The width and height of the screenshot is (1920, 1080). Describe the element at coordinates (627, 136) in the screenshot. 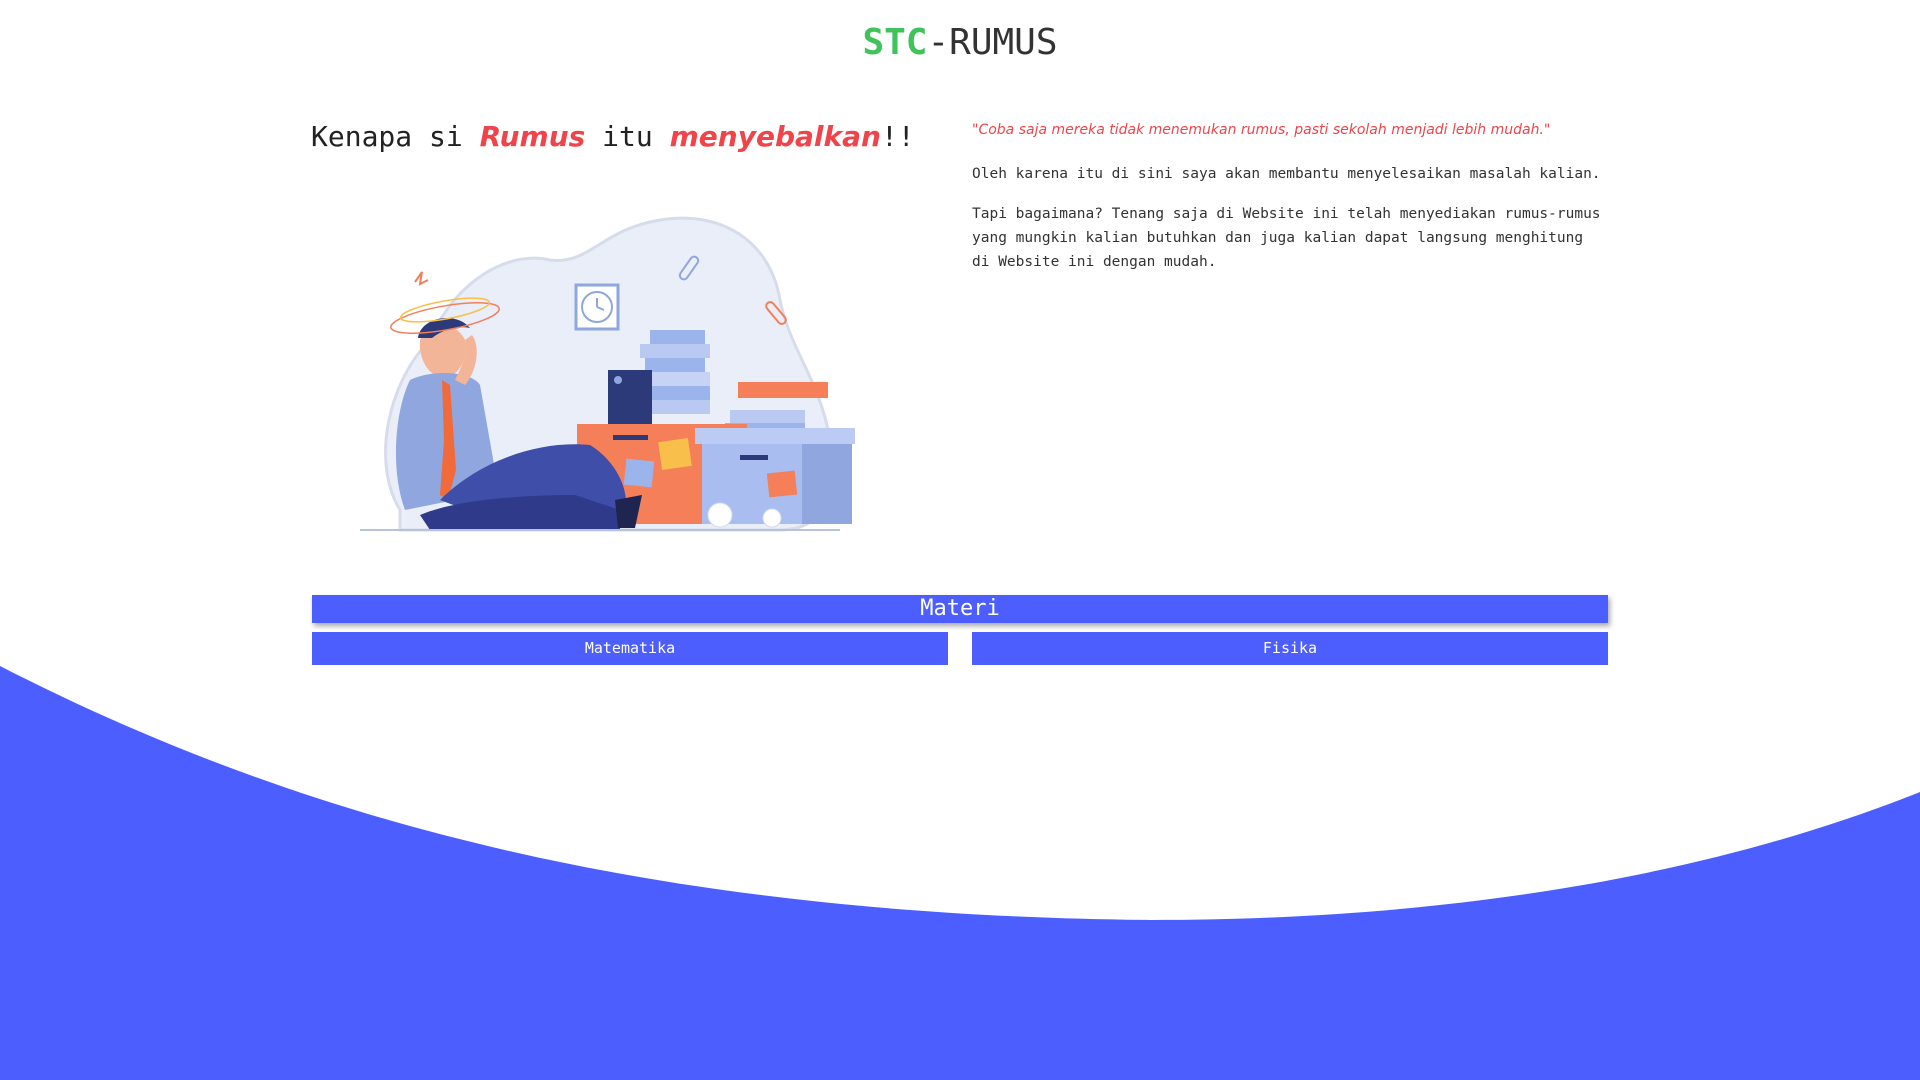

I see `headline-part2: itu` at that location.